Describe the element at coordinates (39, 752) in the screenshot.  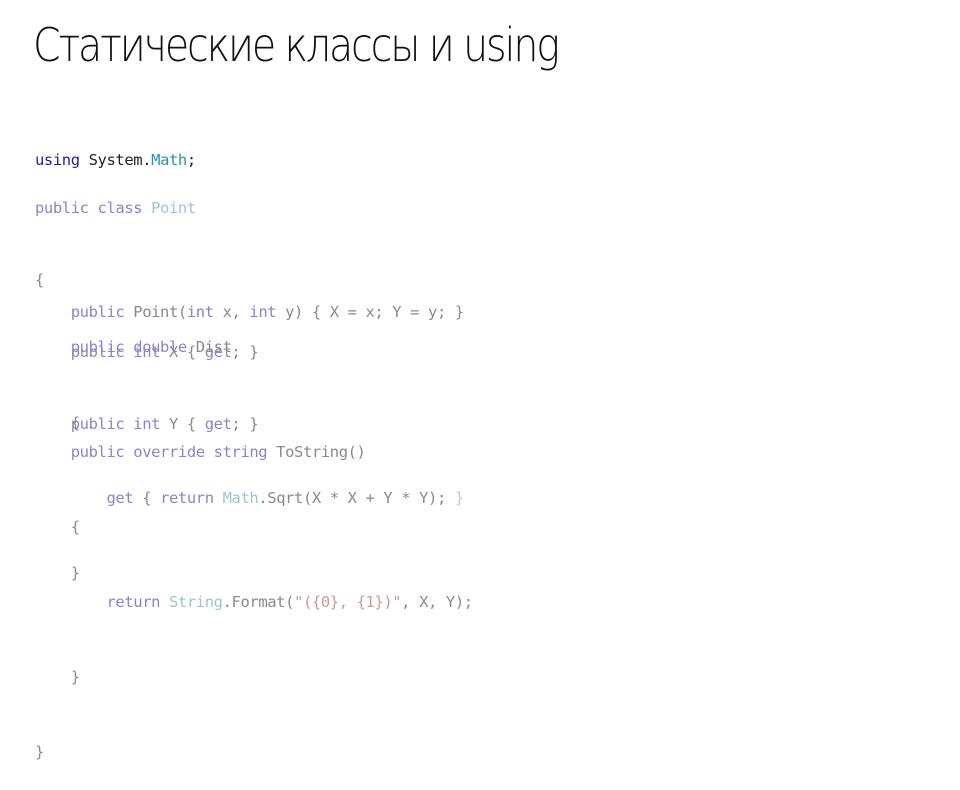
I see `code-line-class-close: }` at that location.